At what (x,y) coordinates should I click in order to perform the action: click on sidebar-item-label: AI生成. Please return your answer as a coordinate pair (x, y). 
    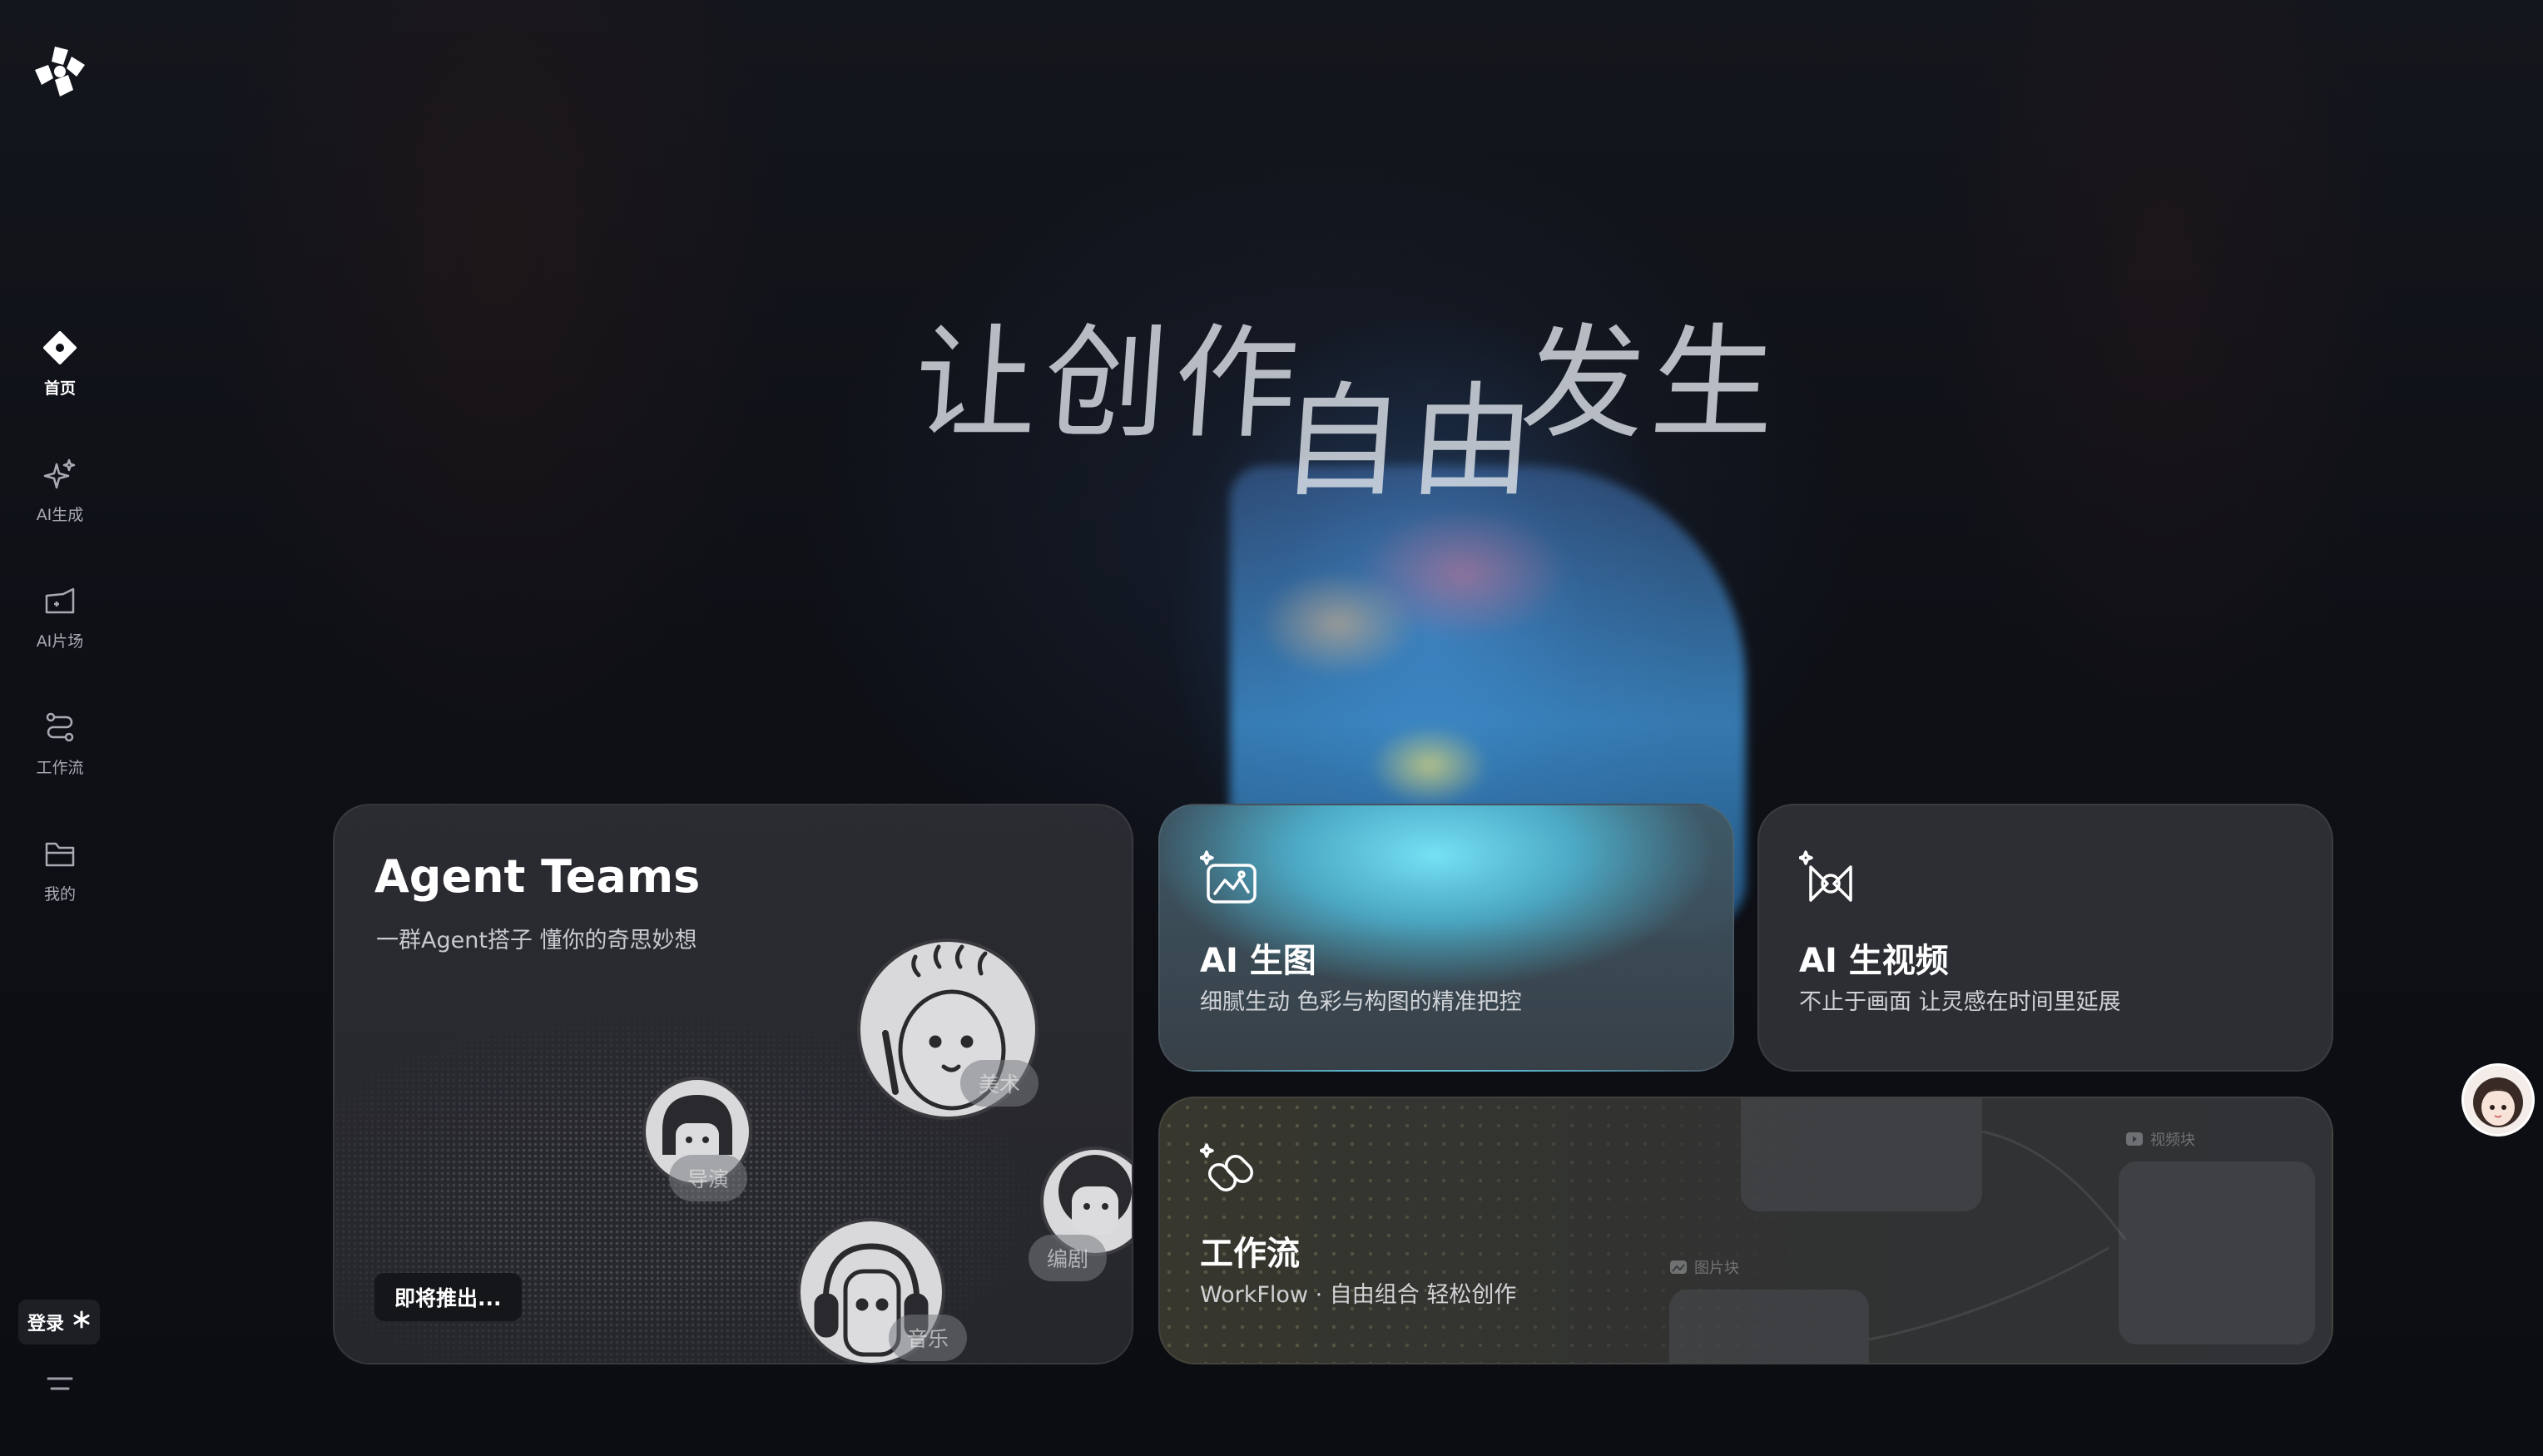
    Looking at the image, I should click on (60, 515).